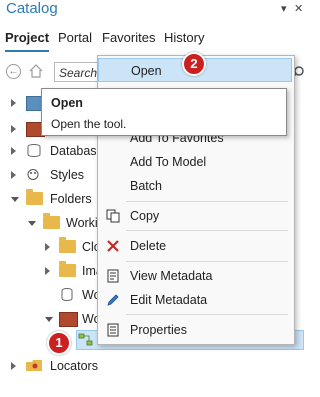  I want to click on copy-icon, so click(113, 216).